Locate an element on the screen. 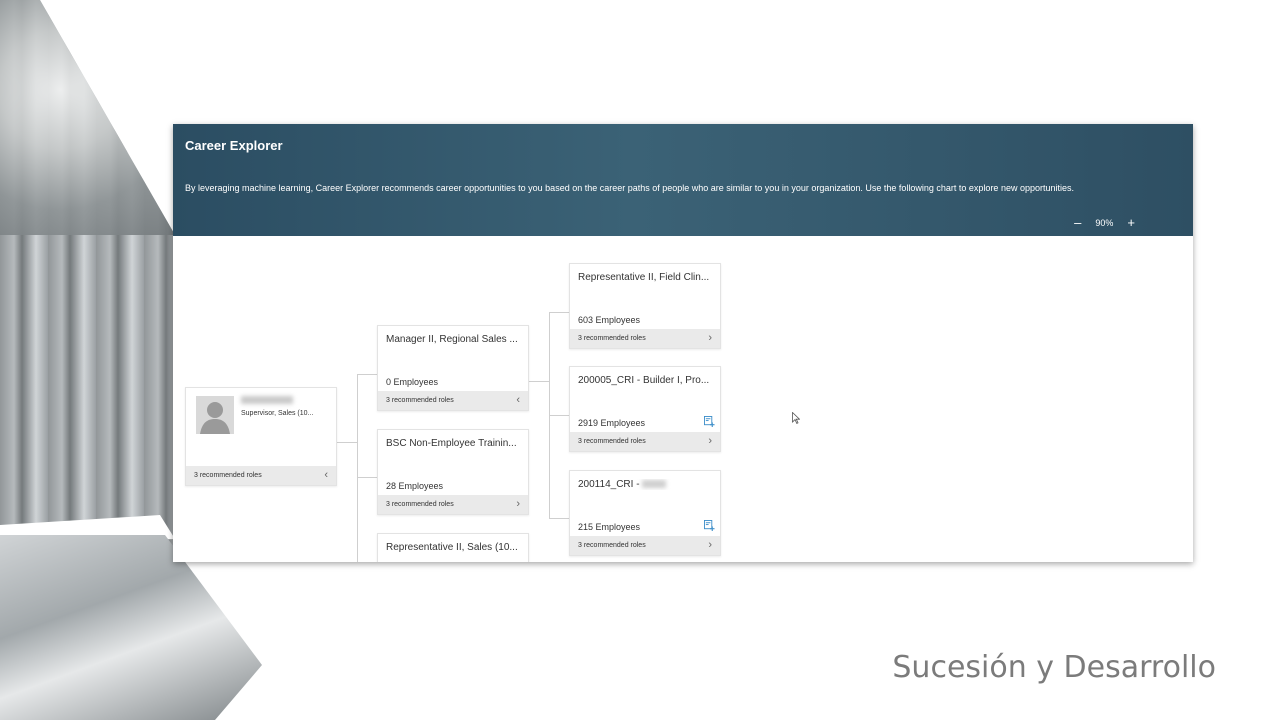 This screenshot has width=1280, height=720. zoom-level: 90% is located at coordinates (1104, 223).